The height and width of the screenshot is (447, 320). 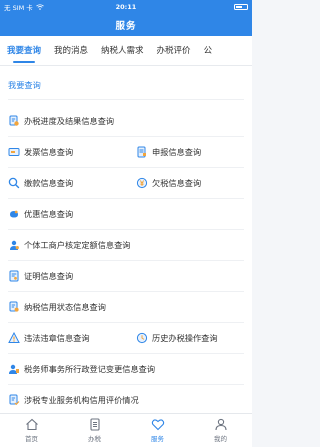 I want to click on declare-icon, so click(x=142, y=152).